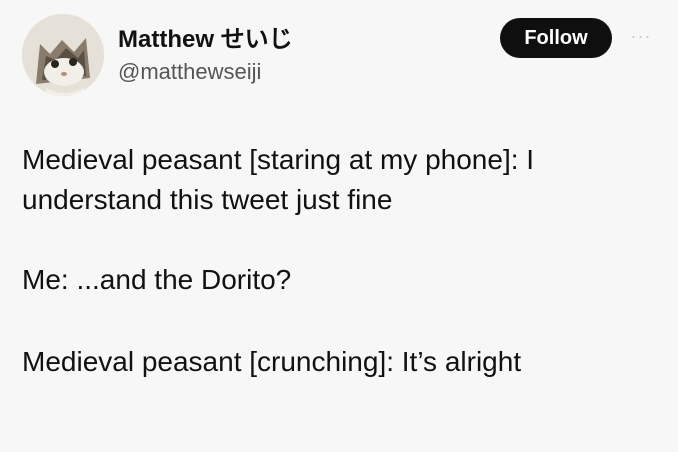 The width and height of the screenshot is (678, 452). Describe the element at coordinates (205, 40) in the screenshot. I see `display-name: Matthew せいじ` at that location.